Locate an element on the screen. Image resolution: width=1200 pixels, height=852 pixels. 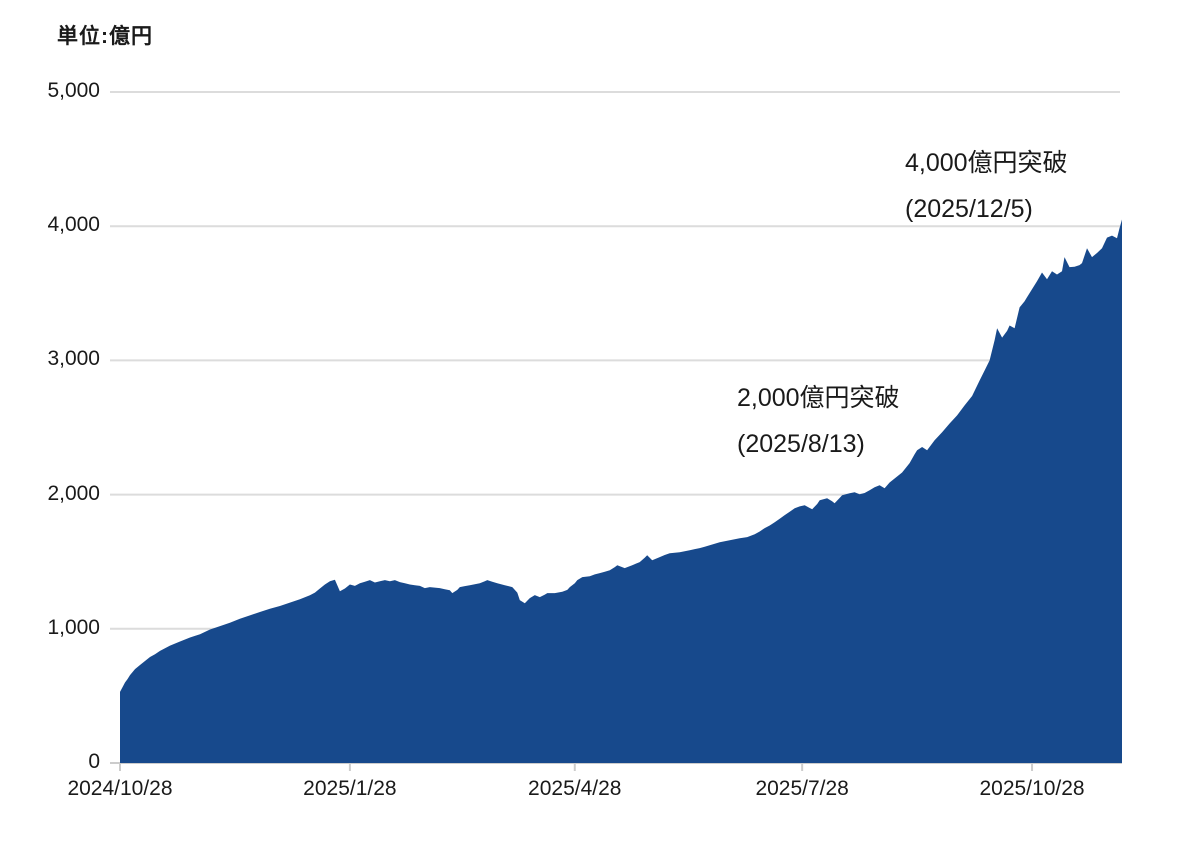
y-axis-label: 4,000 is located at coordinates (73, 225).